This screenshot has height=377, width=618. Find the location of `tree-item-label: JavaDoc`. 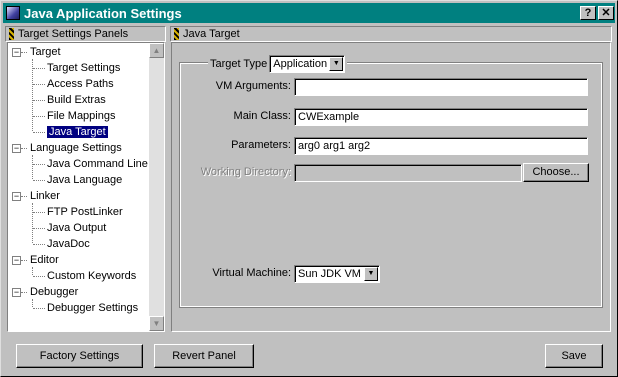

tree-item-label: JavaDoc is located at coordinates (68, 244).